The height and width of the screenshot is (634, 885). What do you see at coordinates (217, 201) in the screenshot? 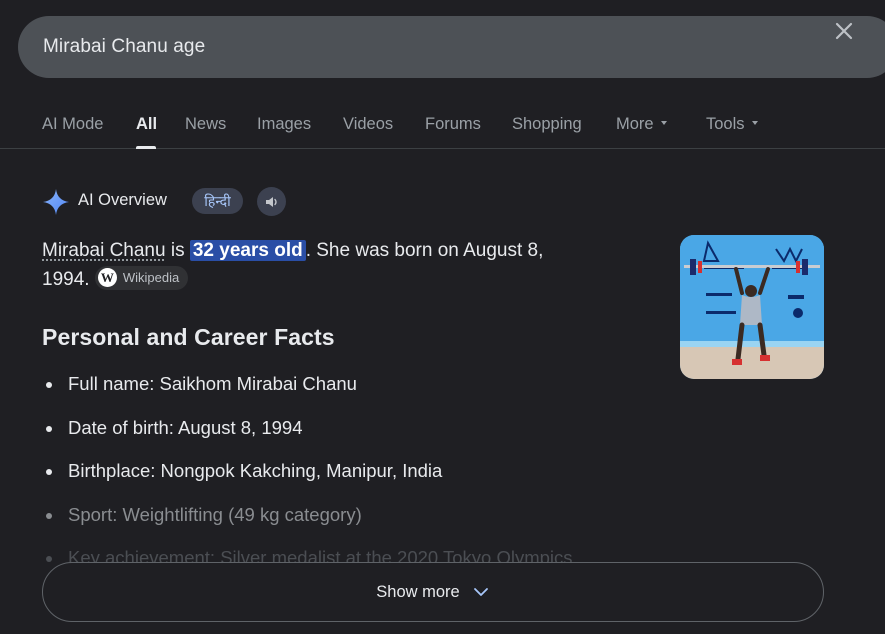
I see `language-hindi-button: हिन्दी` at bounding box center [217, 201].